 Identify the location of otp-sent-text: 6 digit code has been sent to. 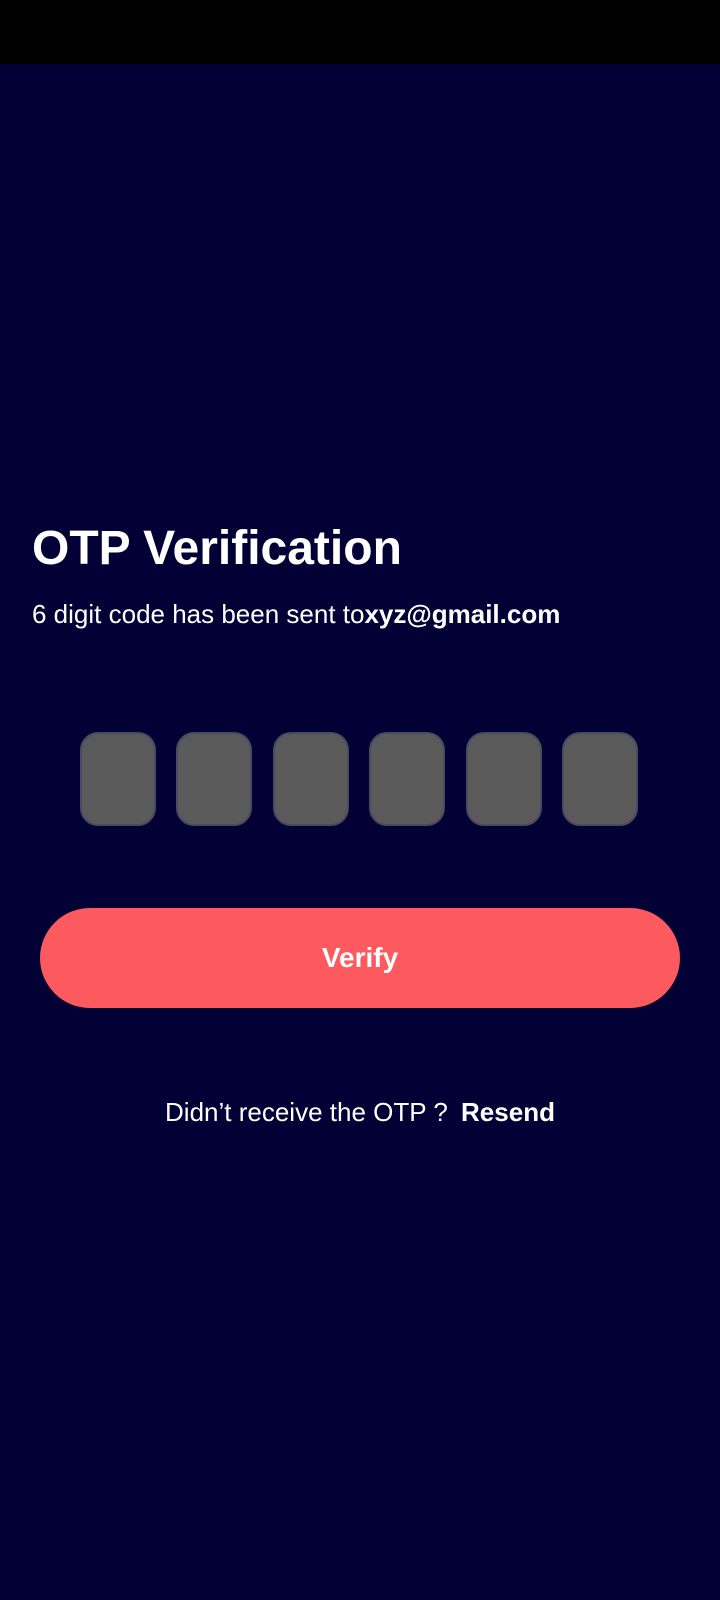
(198, 614).